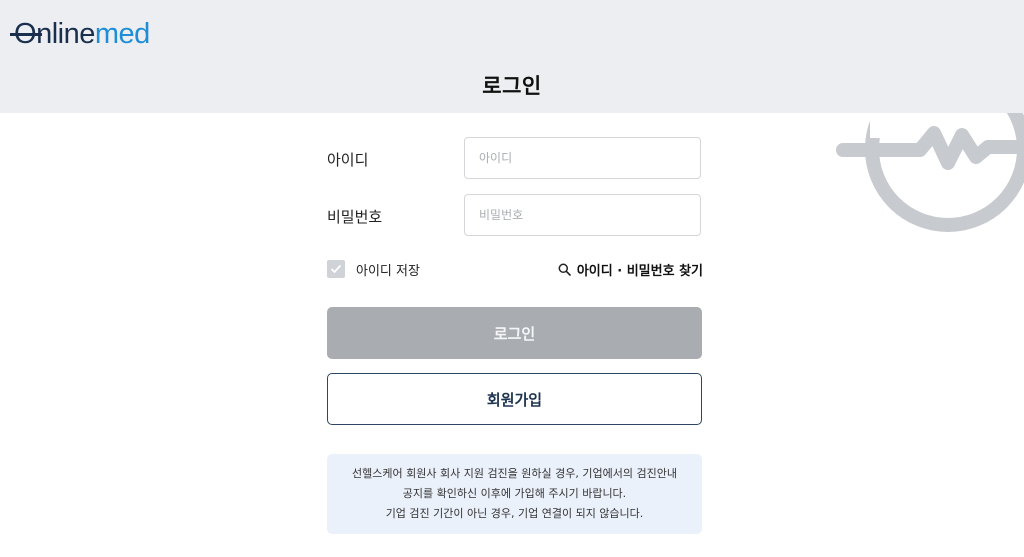 Image resolution: width=1024 pixels, height=557 pixels. I want to click on login-button: 로그인, so click(514, 333).